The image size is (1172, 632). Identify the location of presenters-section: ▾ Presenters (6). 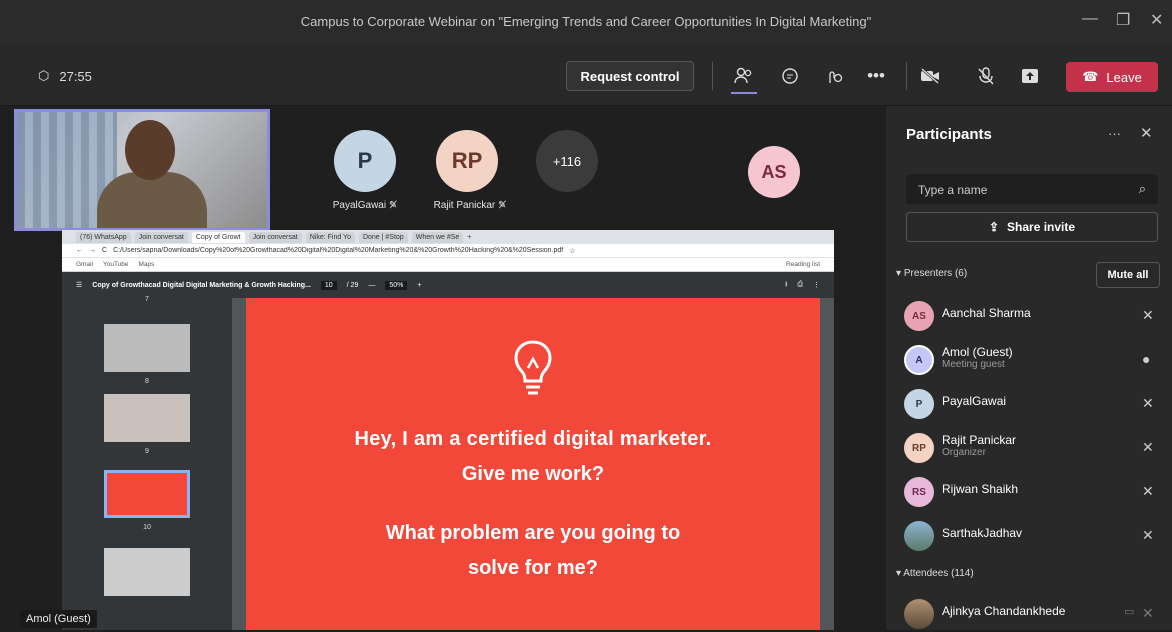
(931, 273).